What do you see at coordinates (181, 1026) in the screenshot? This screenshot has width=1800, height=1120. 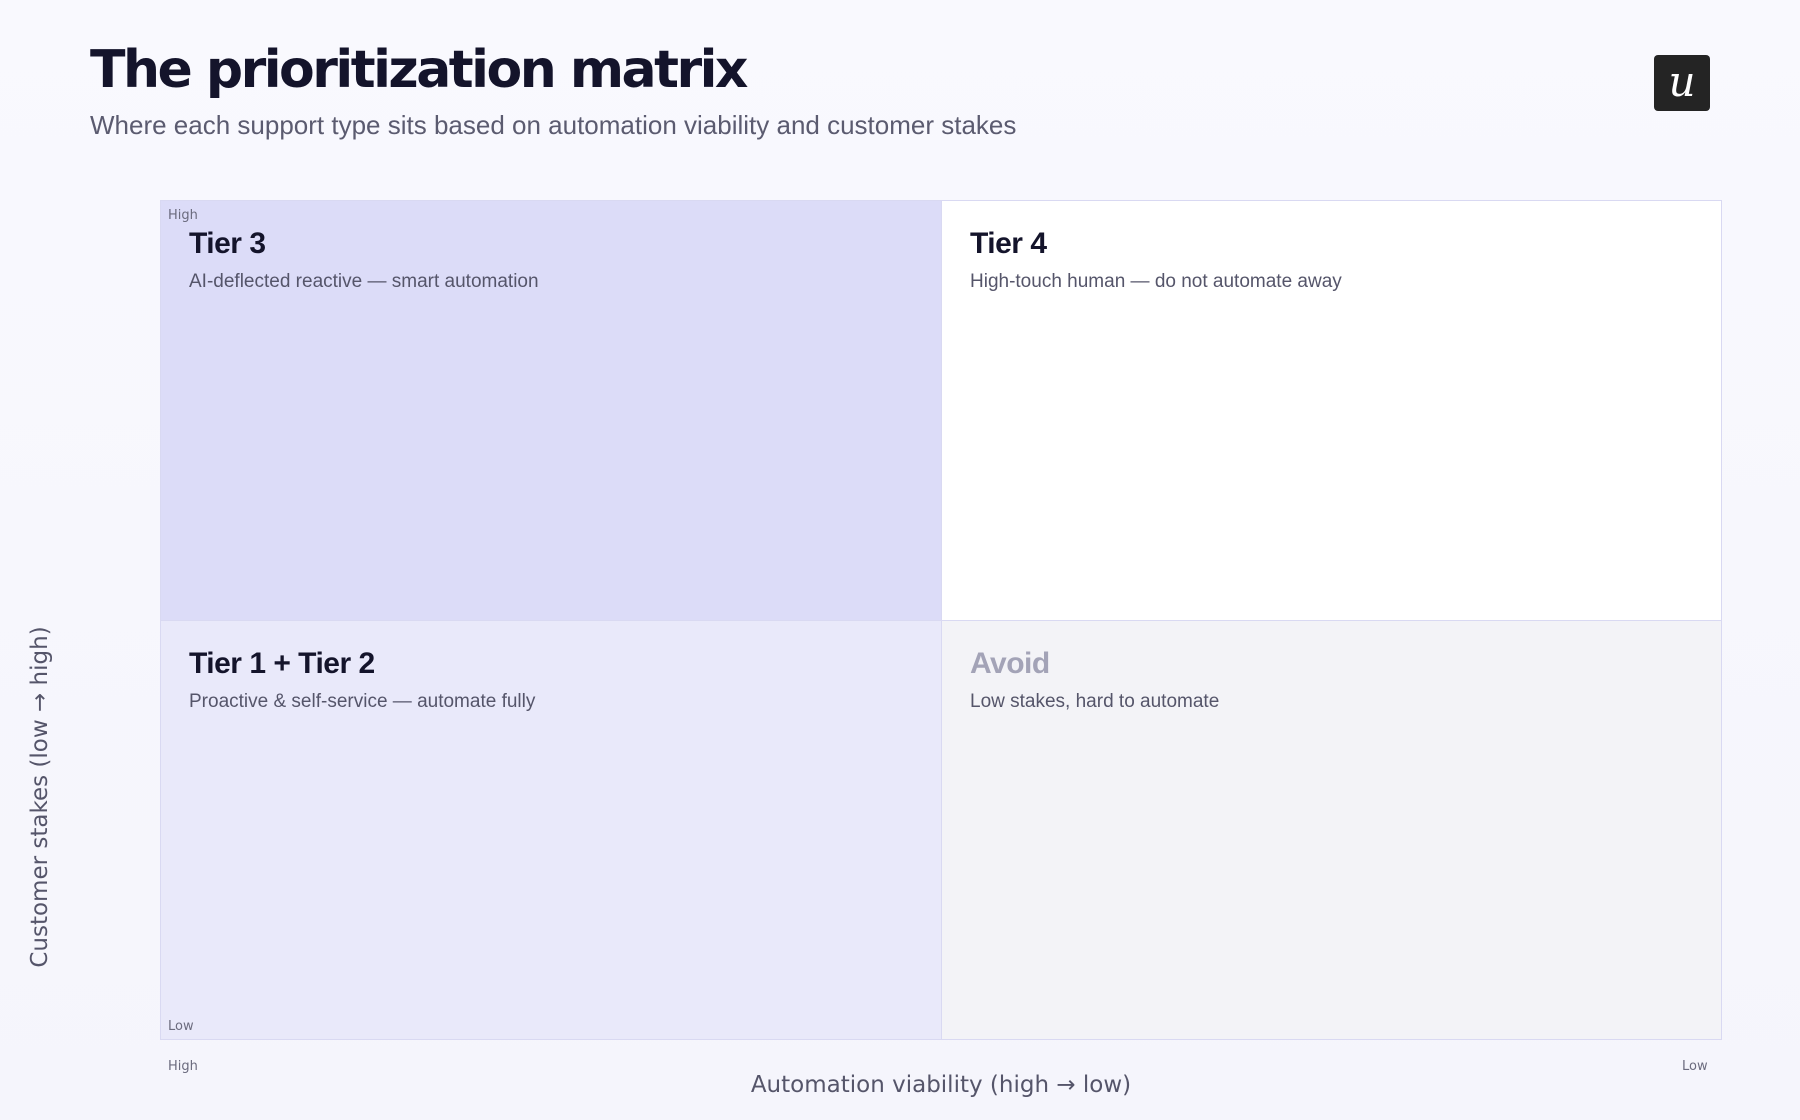 I see `y-axis-low-label: Low` at bounding box center [181, 1026].